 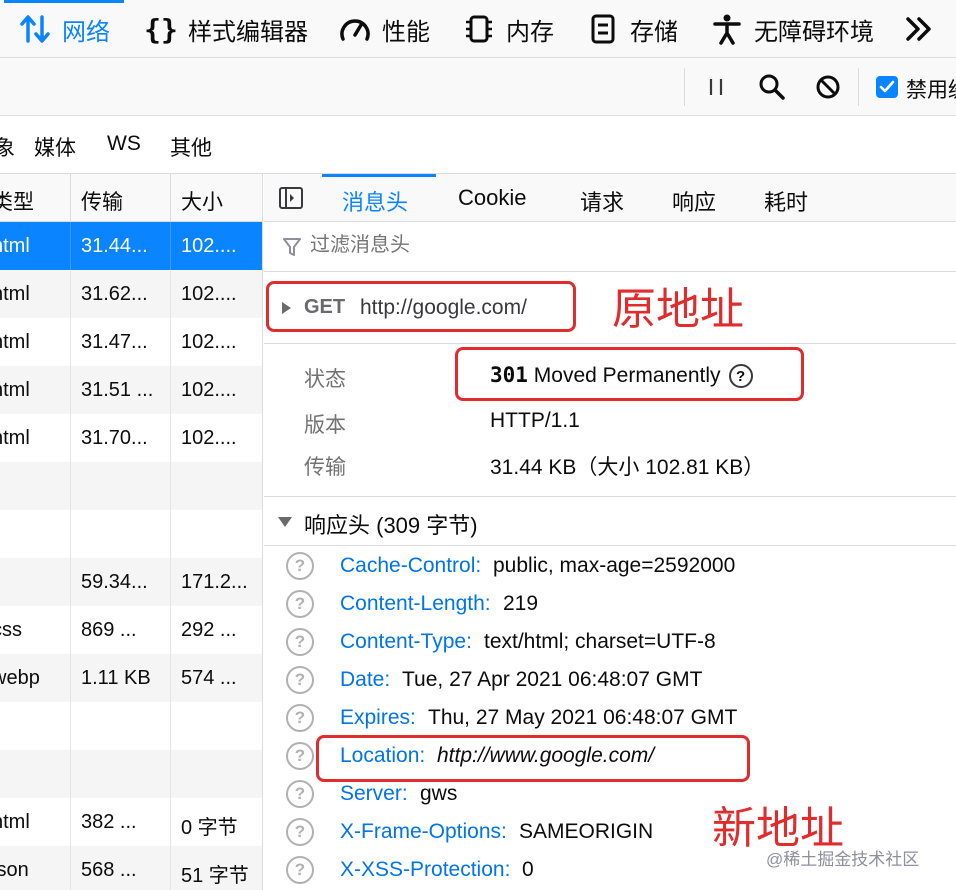 What do you see at coordinates (610, 569) in the screenshot?
I see `header-row: ? Cache-Control: public, max-age=2592000` at bounding box center [610, 569].